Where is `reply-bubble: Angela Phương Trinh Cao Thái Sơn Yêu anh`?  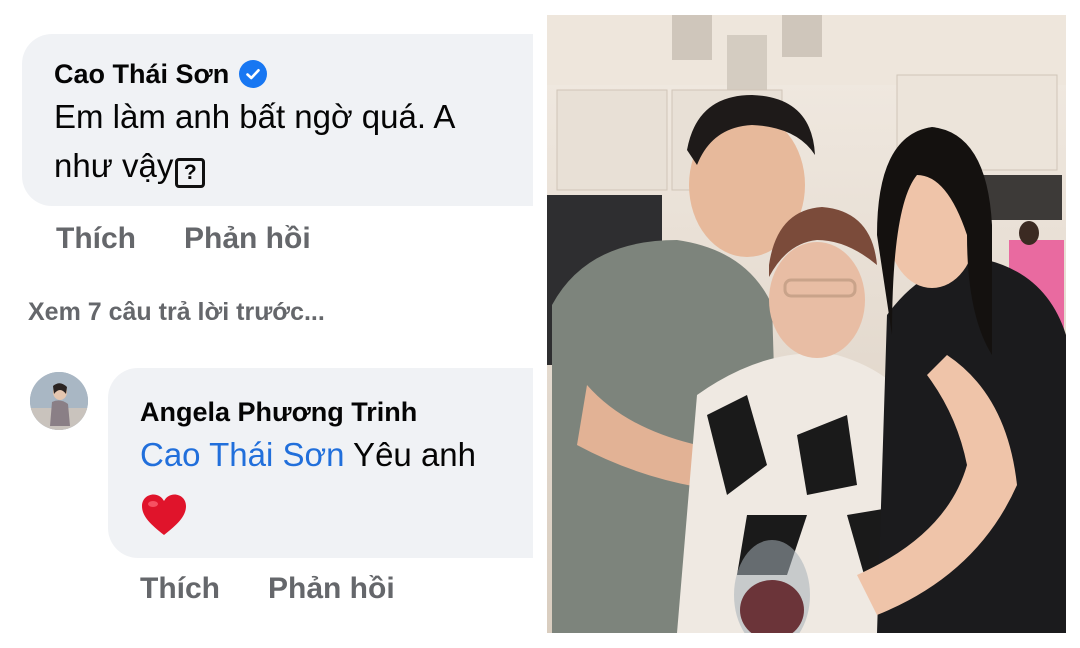
reply-bubble: Angela Phương Trinh Cao Thái Sơn Yêu anh is located at coordinates (320, 463).